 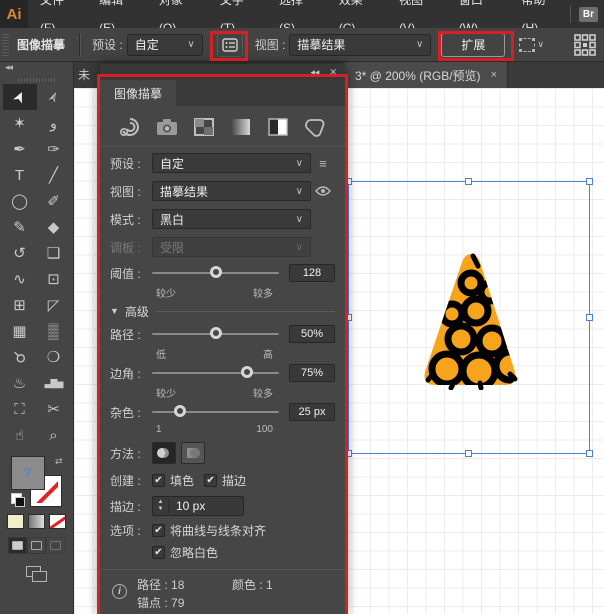 What do you see at coordinates (54, 175) in the screenshot?
I see `line-segment-tool: ╱` at bounding box center [54, 175].